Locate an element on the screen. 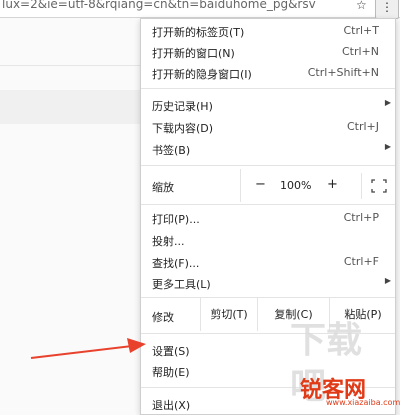 This screenshot has height=415, width=400. menu-item-label: 下载内容(D) is located at coordinates (183, 128).